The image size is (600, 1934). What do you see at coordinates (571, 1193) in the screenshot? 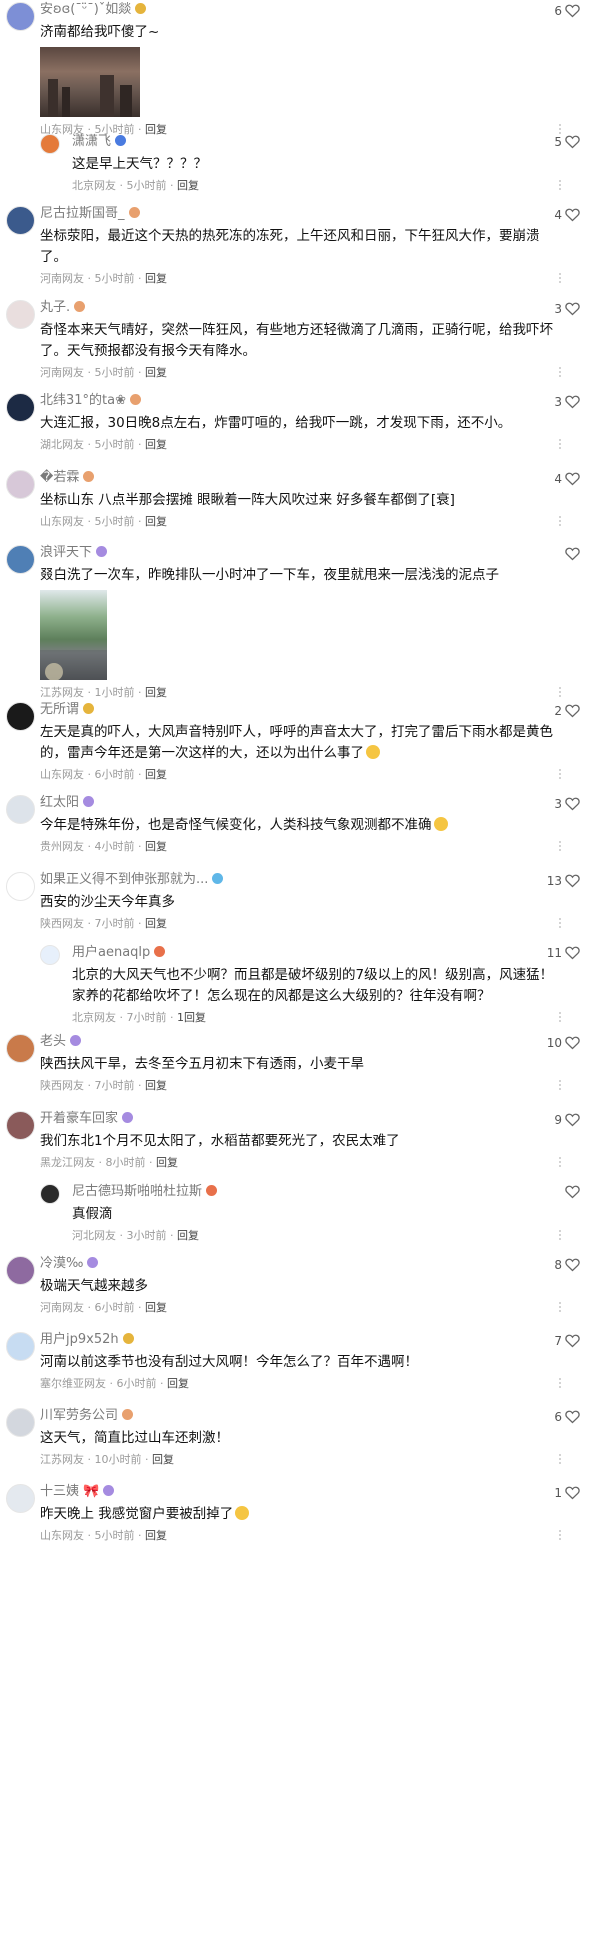
I see `like-button` at bounding box center [571, 1193].